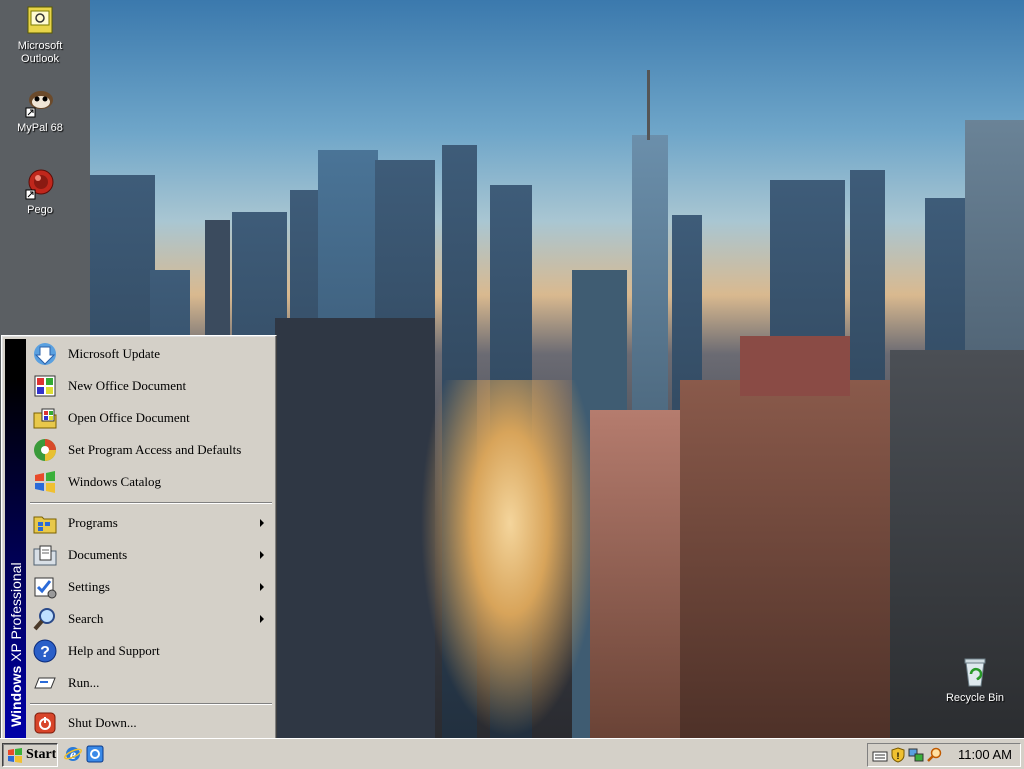  I want to click on menu-item-label: New Office Document, so click(127, 385).